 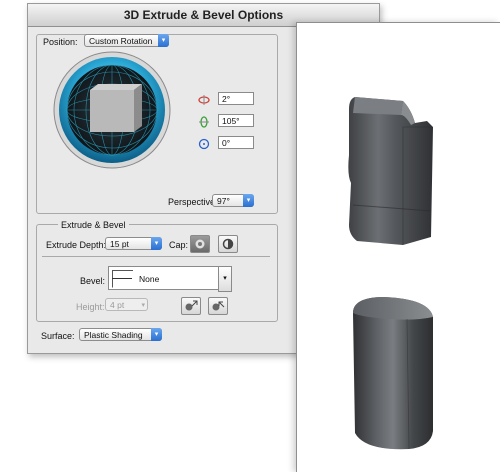 I want to click on surface-value: Plastic Shading, so click(x=113, y=335).